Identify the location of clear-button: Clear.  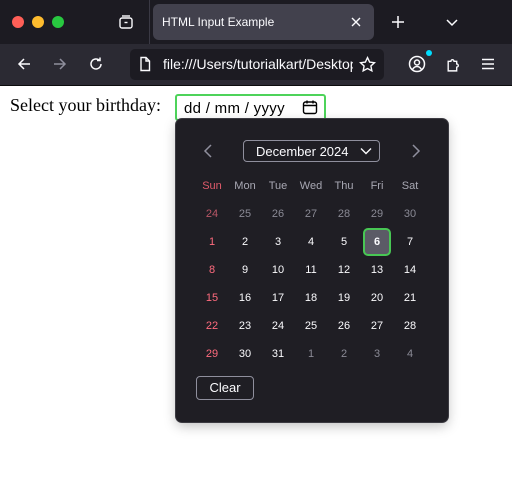
(225, 388).